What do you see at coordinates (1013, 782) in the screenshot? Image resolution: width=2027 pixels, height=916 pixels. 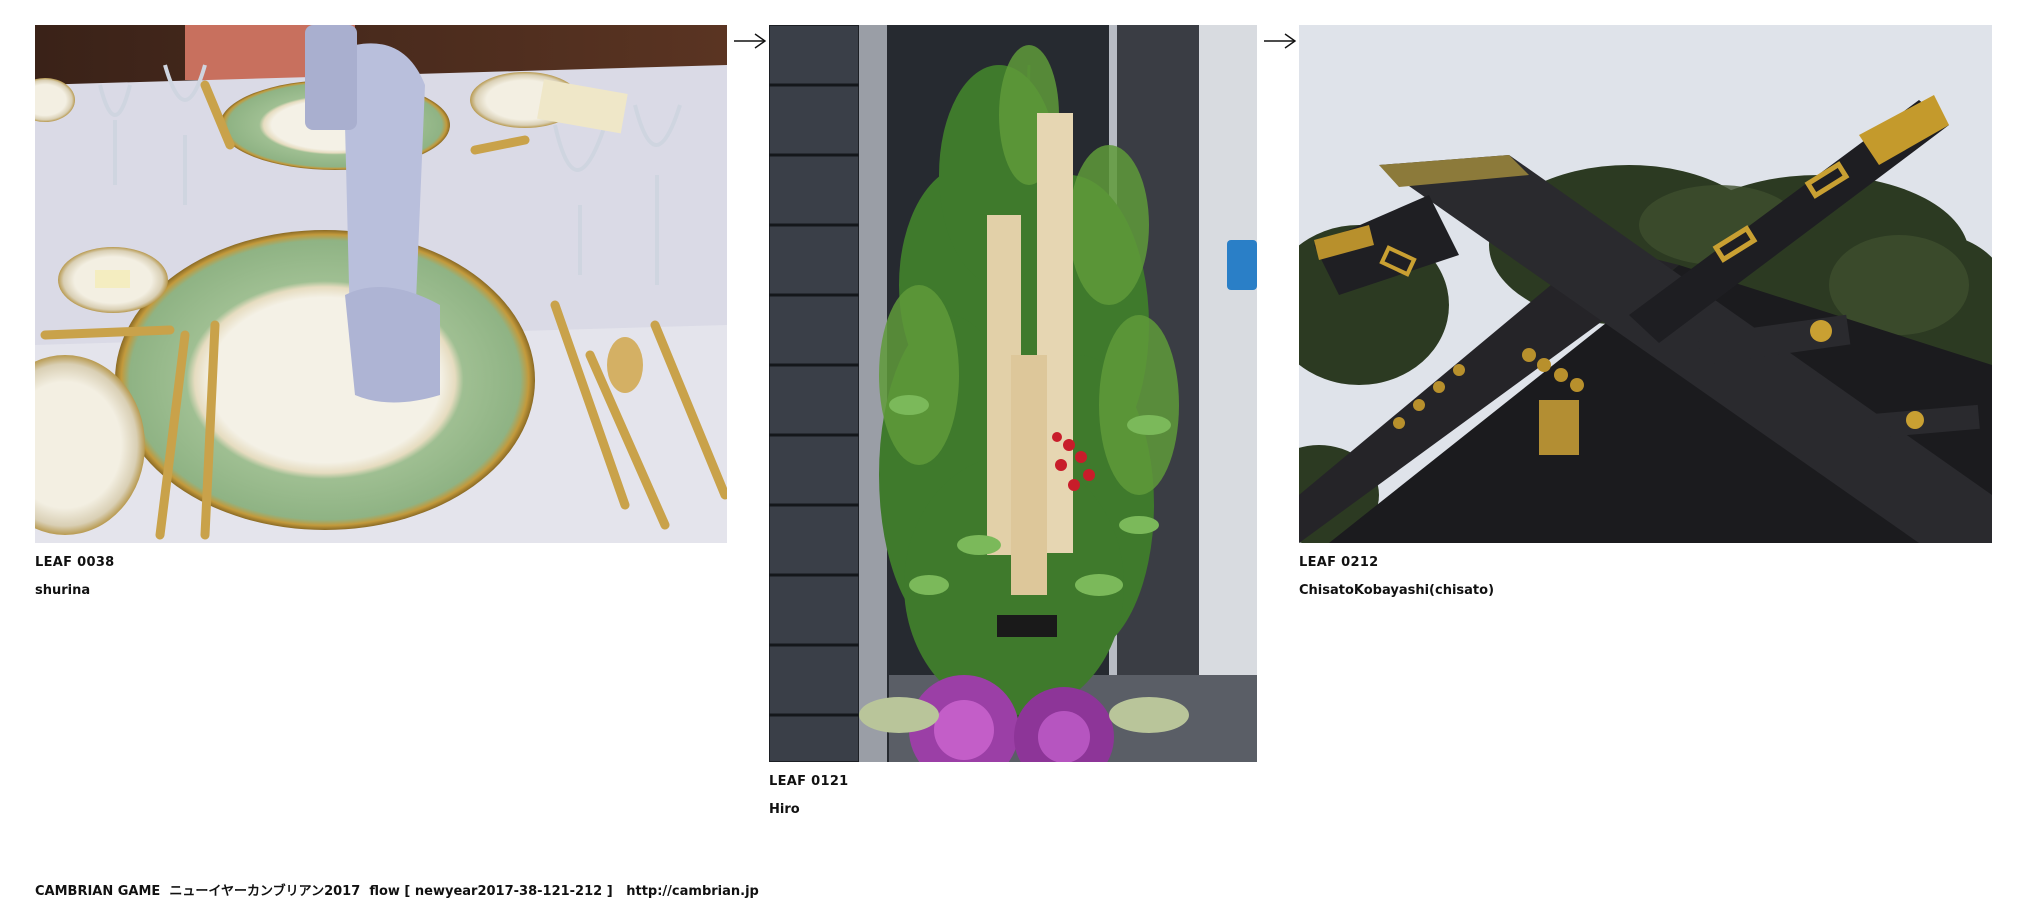 I see `leaf-id: LEAF 0121` at bounding box center [1013, 782].